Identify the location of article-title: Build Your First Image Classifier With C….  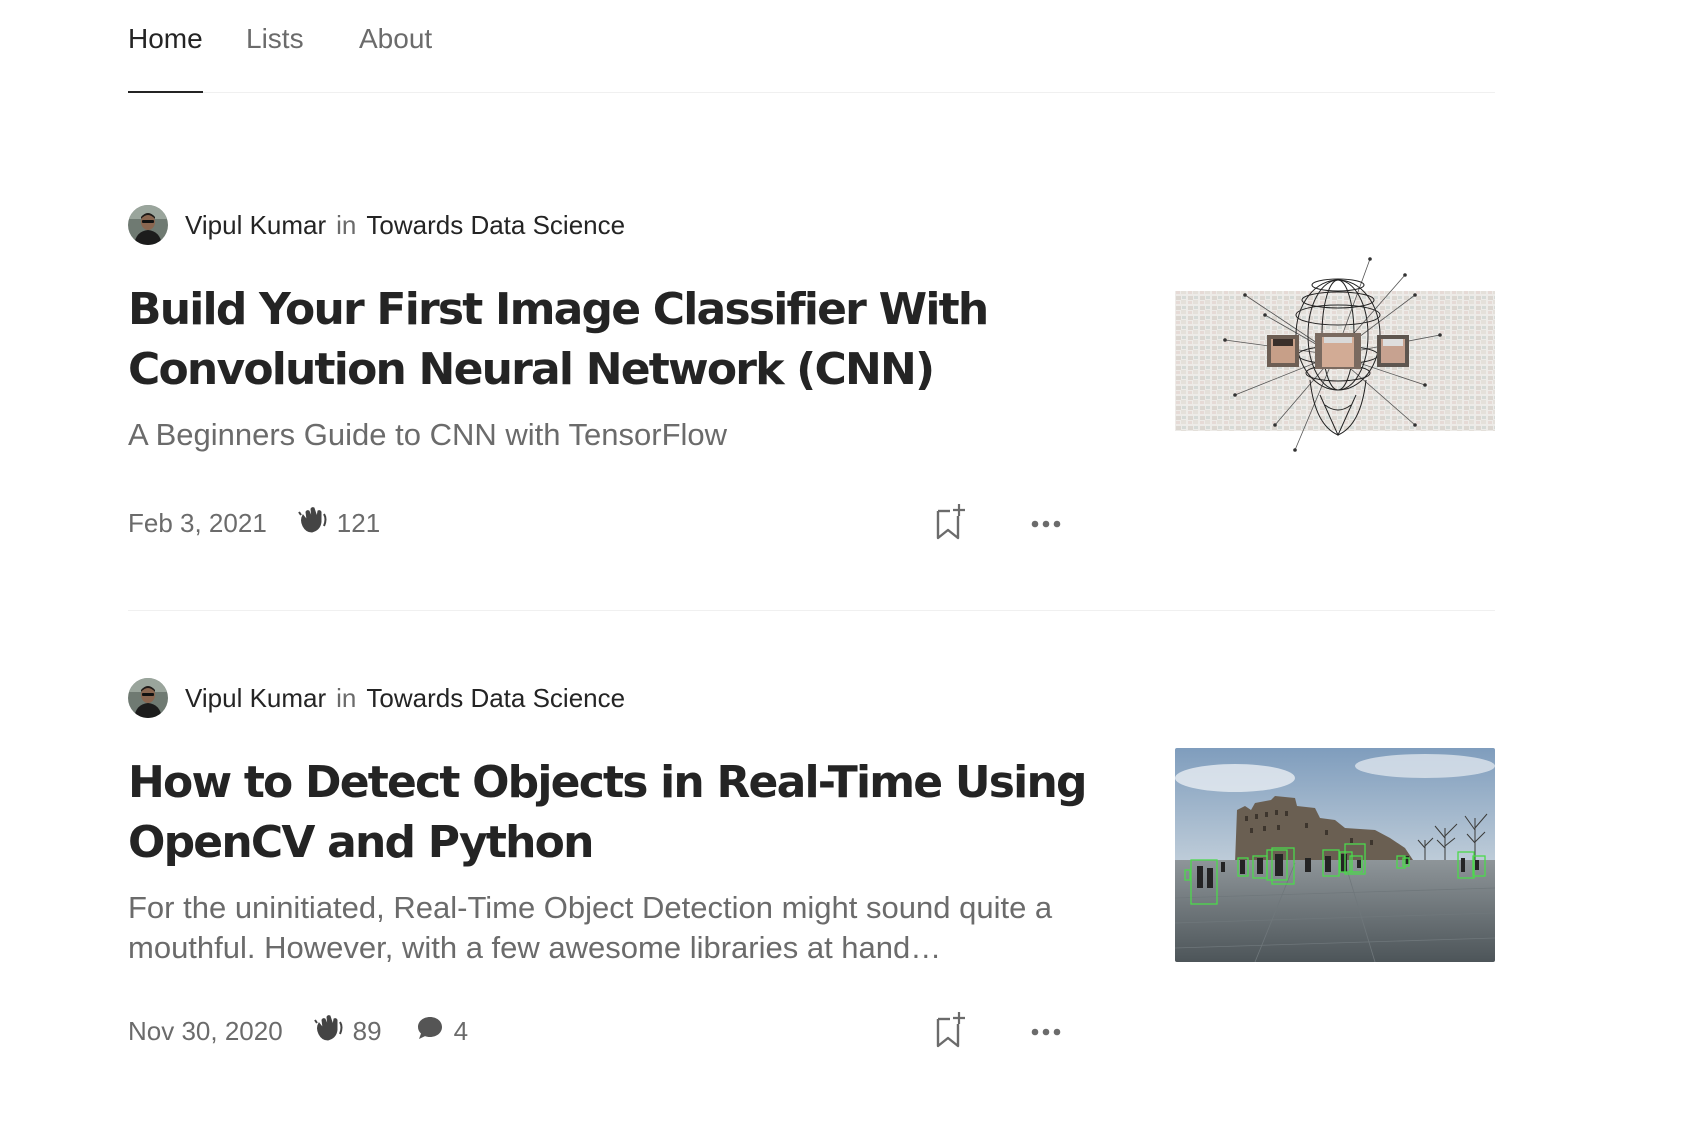
(608, 340).